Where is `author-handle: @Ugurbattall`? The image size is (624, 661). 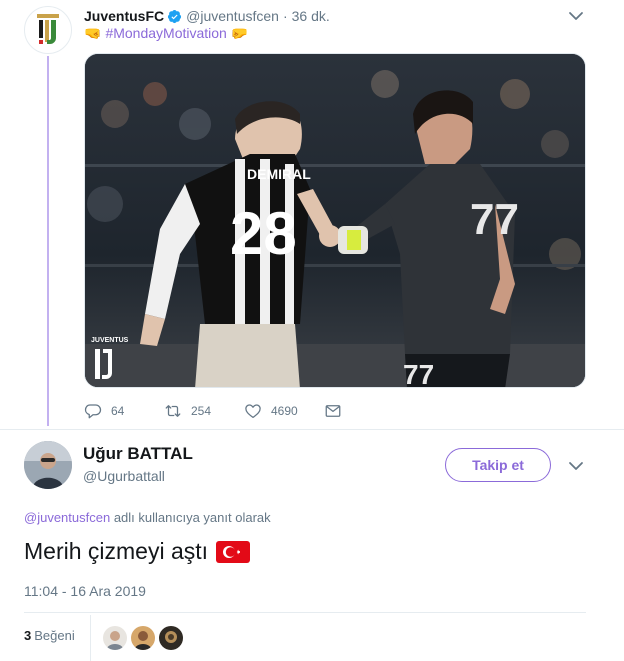 author-handle: @Ugurbattall is located at coordinates (124, 476).